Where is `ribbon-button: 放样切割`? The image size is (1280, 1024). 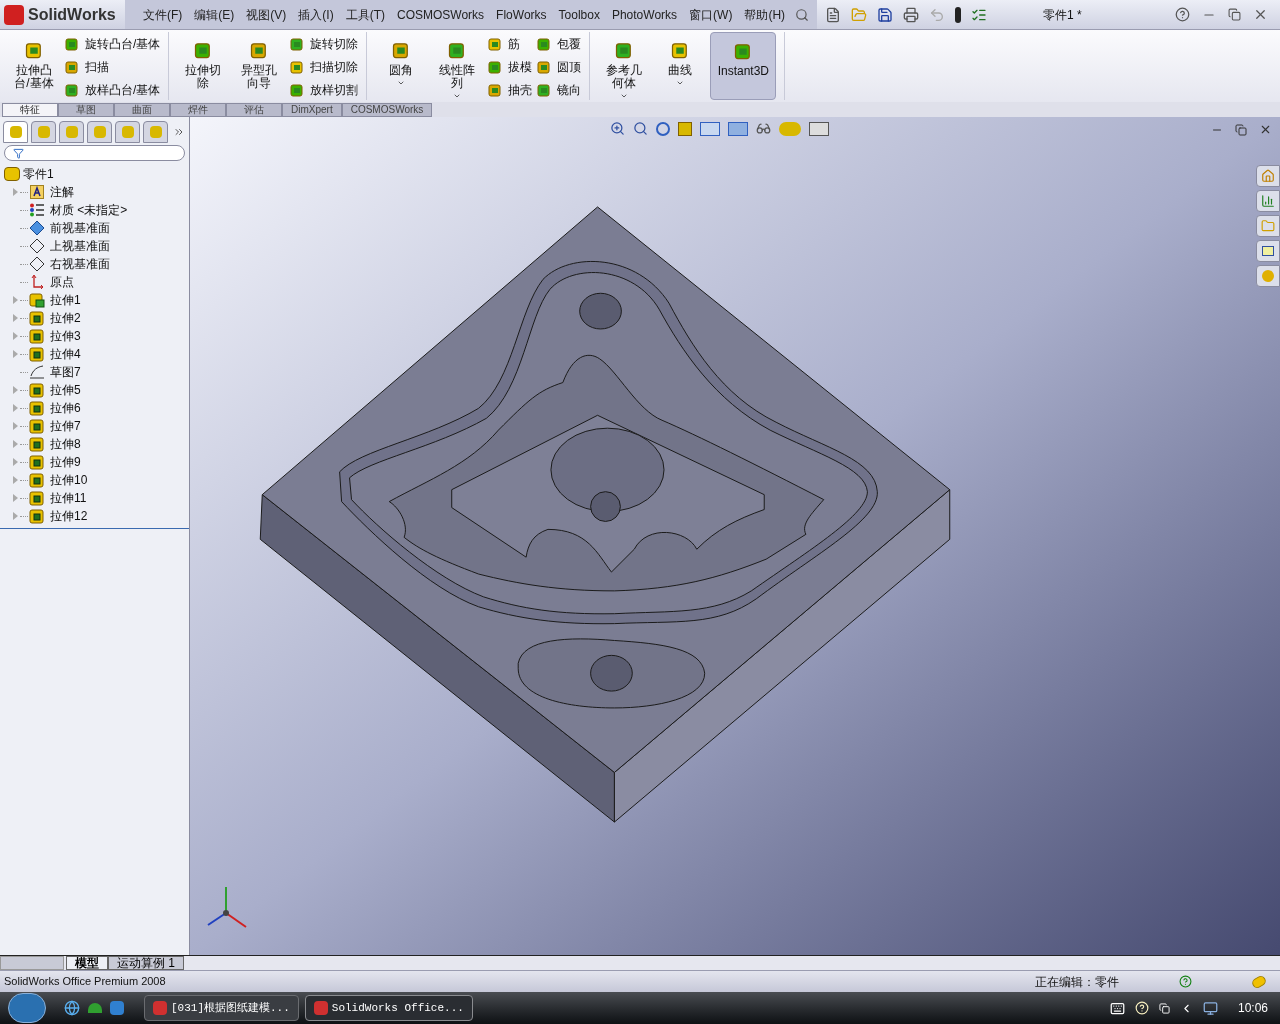 ribbon-button: 放样切割 is located at coordinates (324, 90).